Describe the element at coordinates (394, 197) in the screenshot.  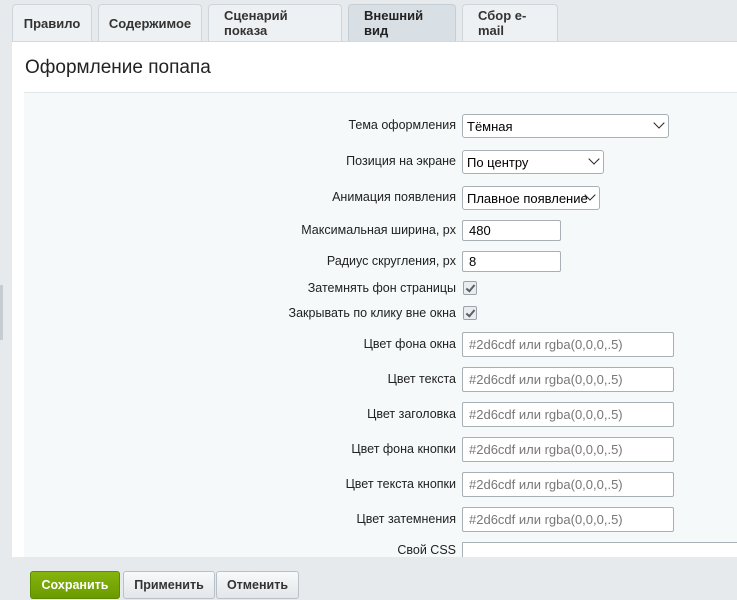
I see `animation-label: Анимация появления` at that location.